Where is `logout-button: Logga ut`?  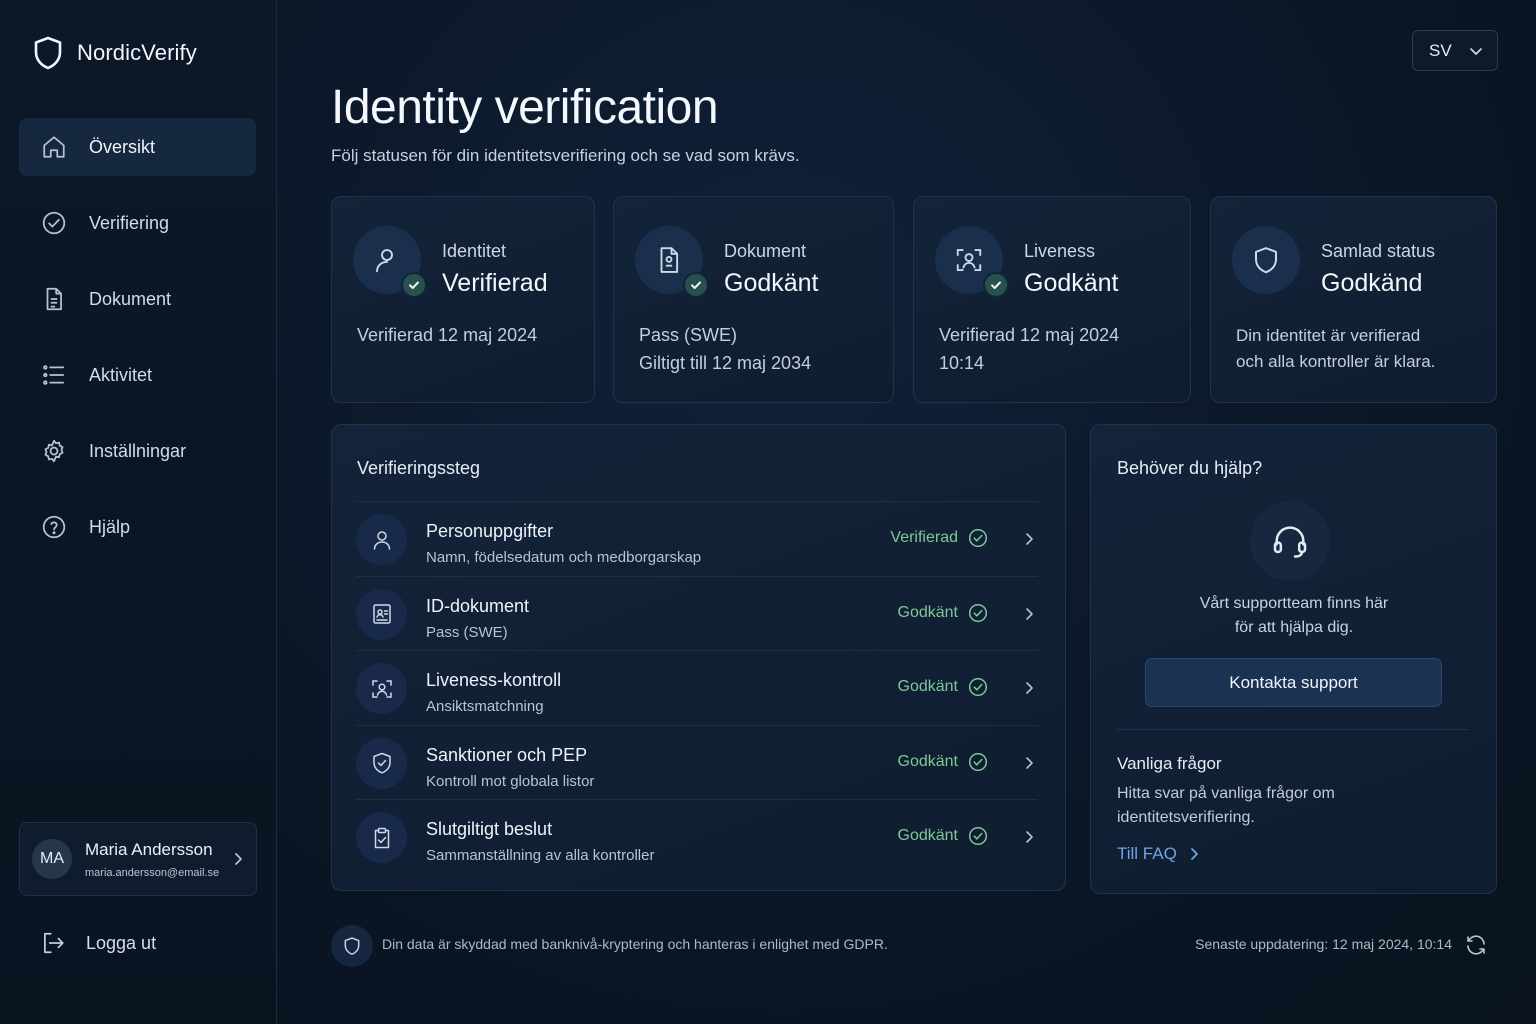 logout-button: Logga ut is located at coordinates (98, 943).